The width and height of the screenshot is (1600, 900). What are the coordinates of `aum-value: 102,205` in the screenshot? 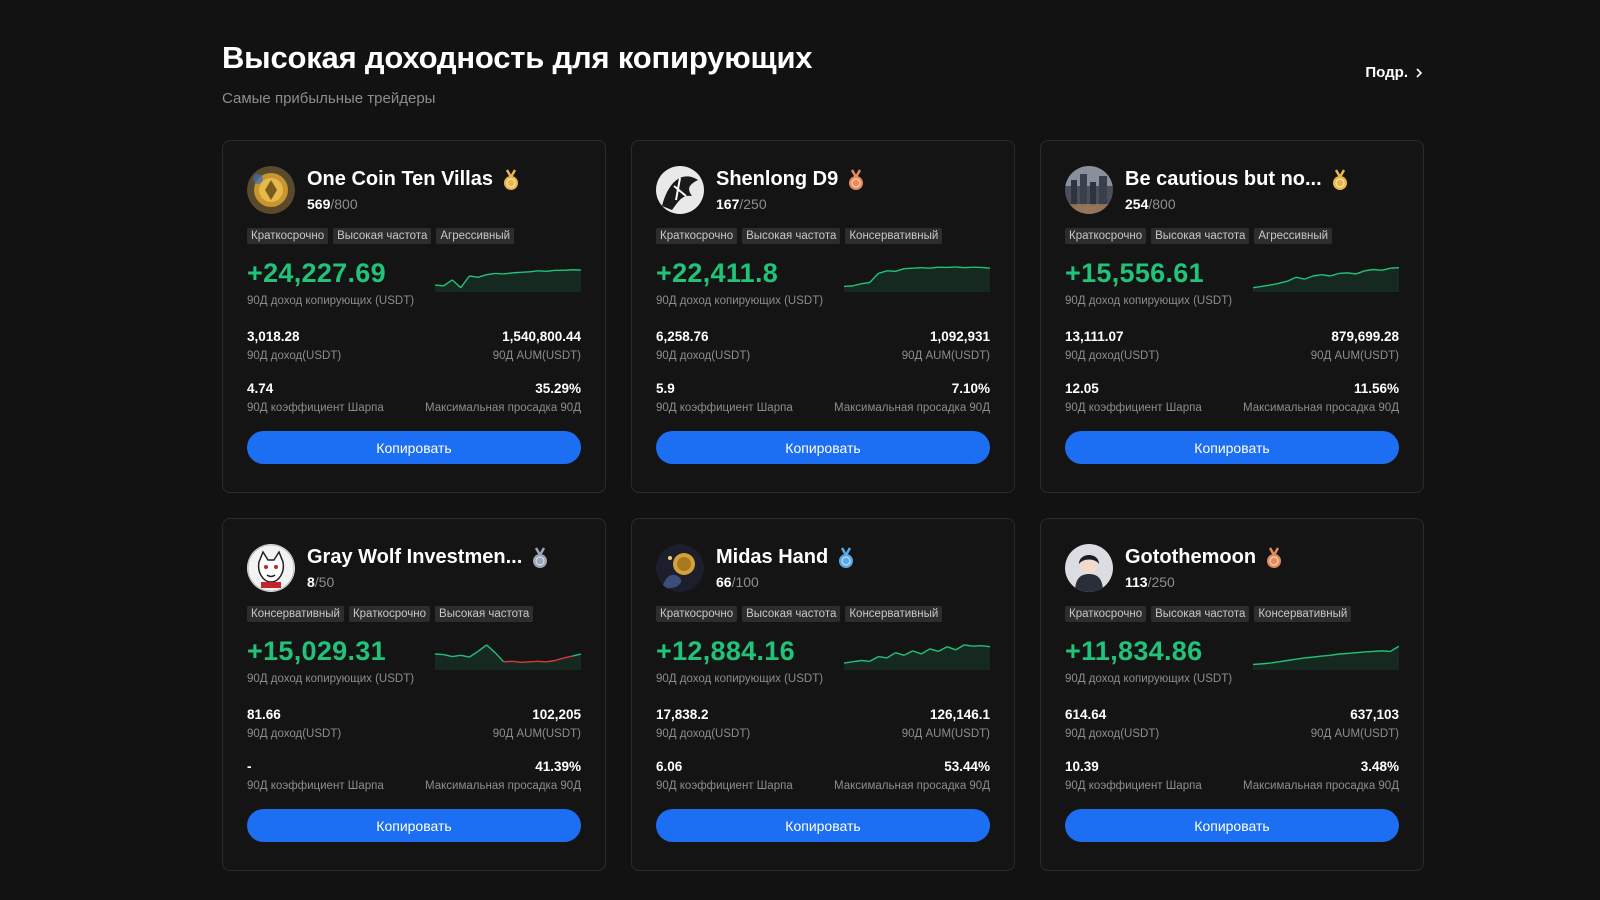 It's located at (556, 714).